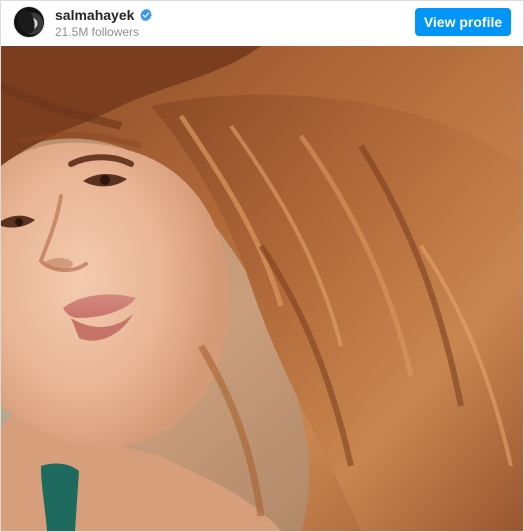 This screenshot has height=532, width=524. What do you see at coordinates (146, 15) in the screenshot?
I see `verified-badge-icon` at bounding box center [146, 15].